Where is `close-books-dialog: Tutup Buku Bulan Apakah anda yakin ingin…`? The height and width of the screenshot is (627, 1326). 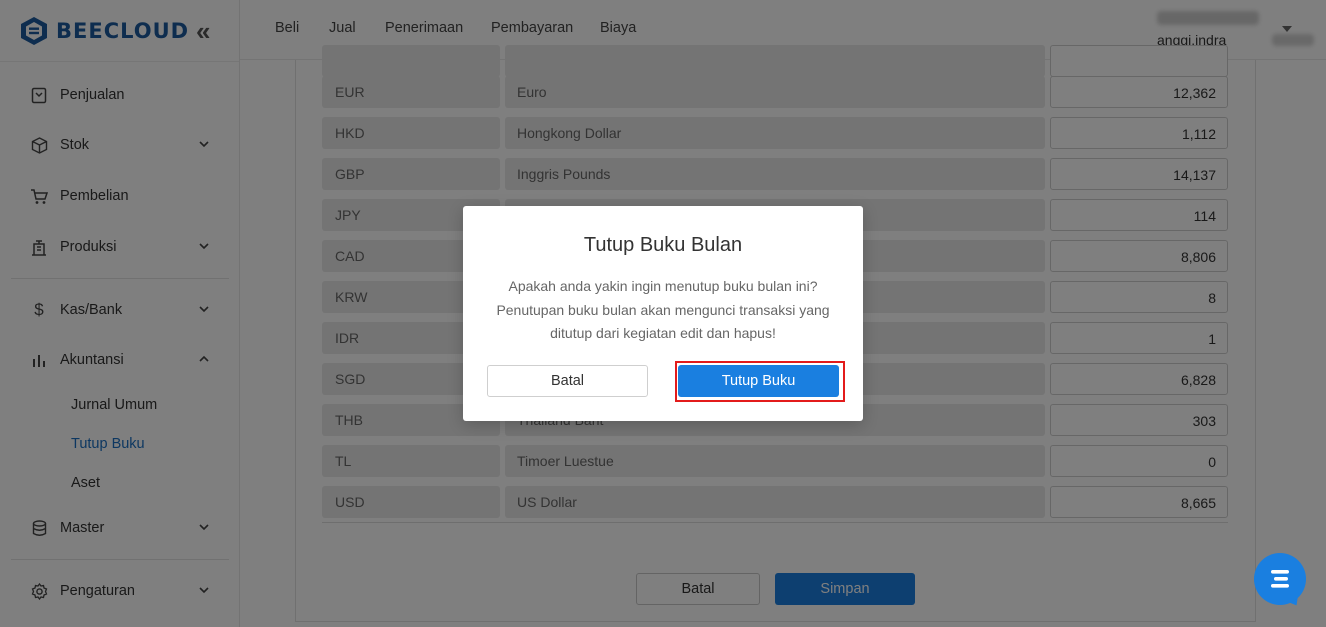
close-books-dialog: Tutup Buku Bulan Apakah anda yakin ingin… is located at coordinates (663, 313).